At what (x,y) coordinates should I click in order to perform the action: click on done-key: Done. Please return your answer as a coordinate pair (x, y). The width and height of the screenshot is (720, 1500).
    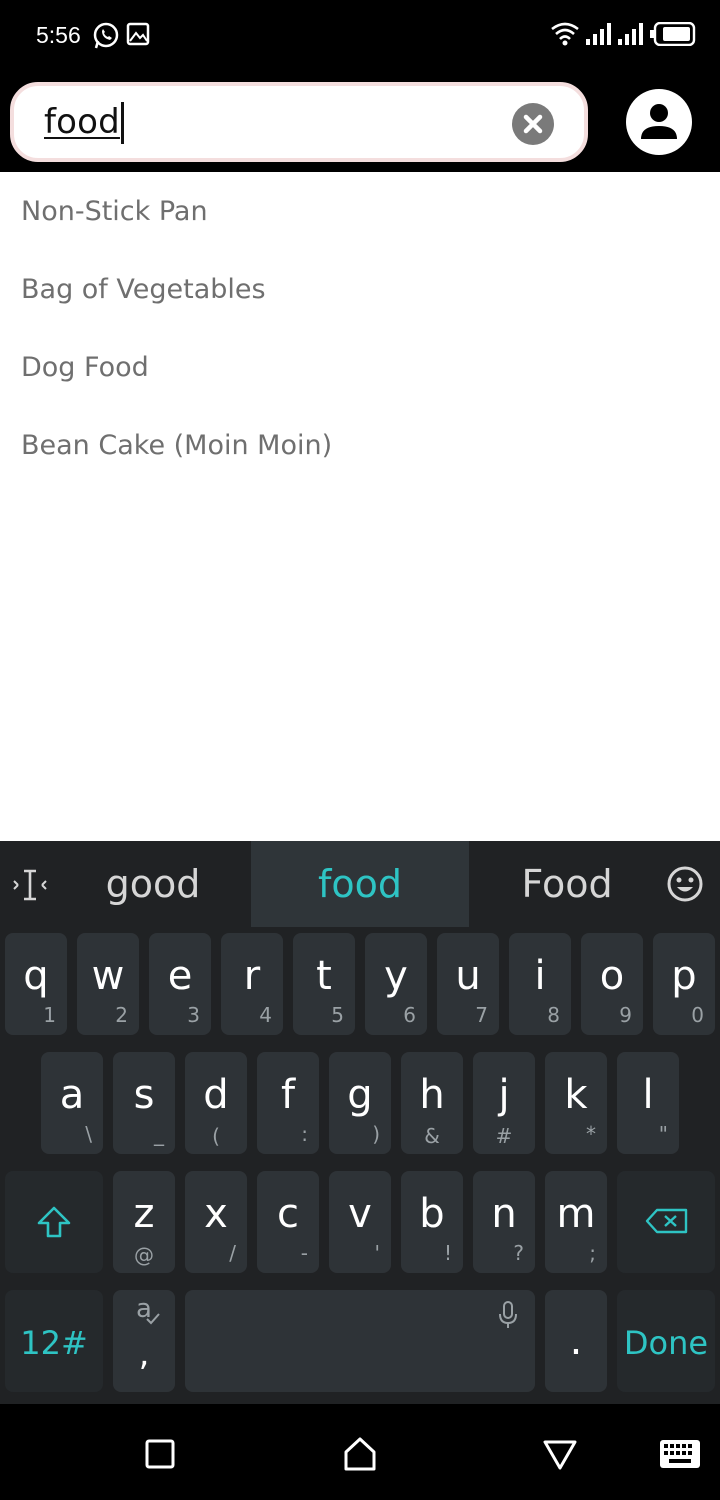
    Looking at the image, I should click on (666, 1341).